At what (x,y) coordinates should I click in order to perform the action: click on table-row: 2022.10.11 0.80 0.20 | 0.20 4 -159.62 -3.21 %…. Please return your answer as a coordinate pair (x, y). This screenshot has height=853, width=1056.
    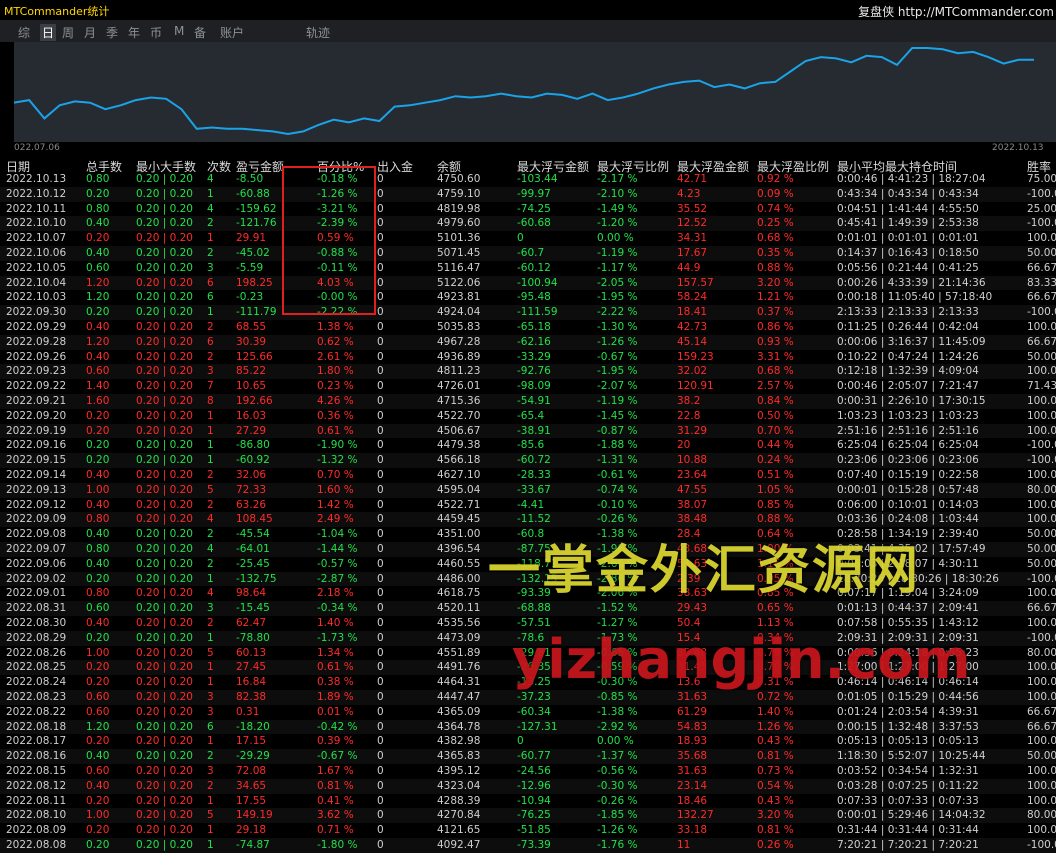
    Looking at the image, I should click on (528, 209).